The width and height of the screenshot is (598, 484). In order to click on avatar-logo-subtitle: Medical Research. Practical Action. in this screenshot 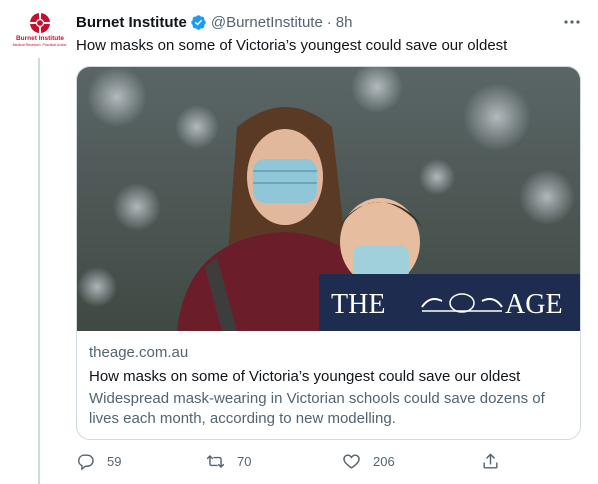, I will do `click(40, 44)`.